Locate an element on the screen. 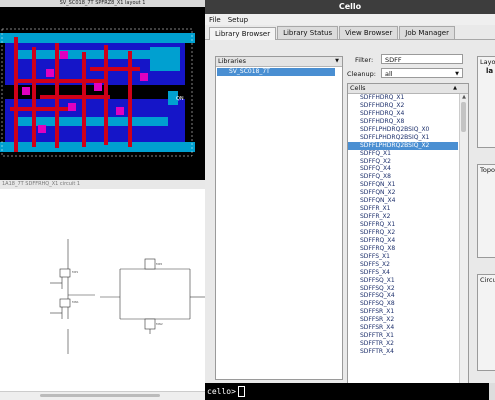 The image size is (495, 400). cell-item: SDFFQN_X2 is located at coordinates (403, 193).